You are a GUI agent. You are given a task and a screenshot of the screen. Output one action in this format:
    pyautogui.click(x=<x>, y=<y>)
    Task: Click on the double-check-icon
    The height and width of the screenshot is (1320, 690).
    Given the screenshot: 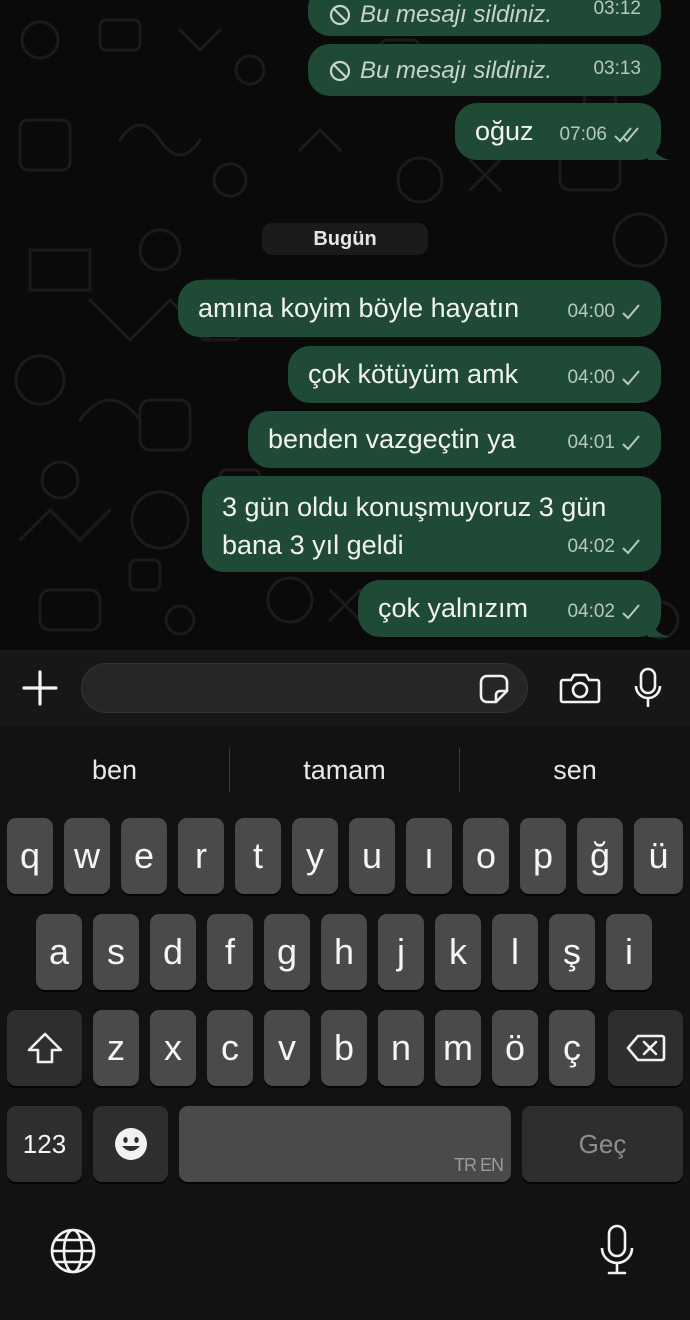 What is the action you would take?
    pyautogui.click(x=626, y=135)
    